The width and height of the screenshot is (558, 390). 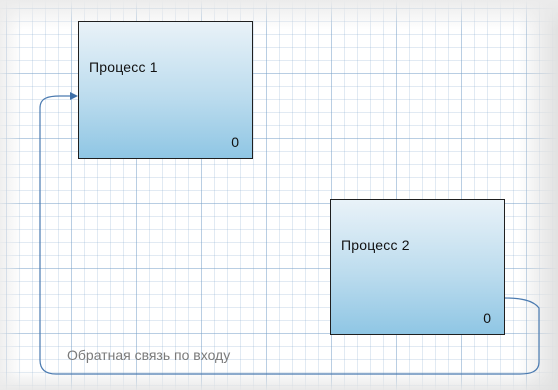 I want to click on process-2-title: Процесс 2, so click(x=375, y=245).